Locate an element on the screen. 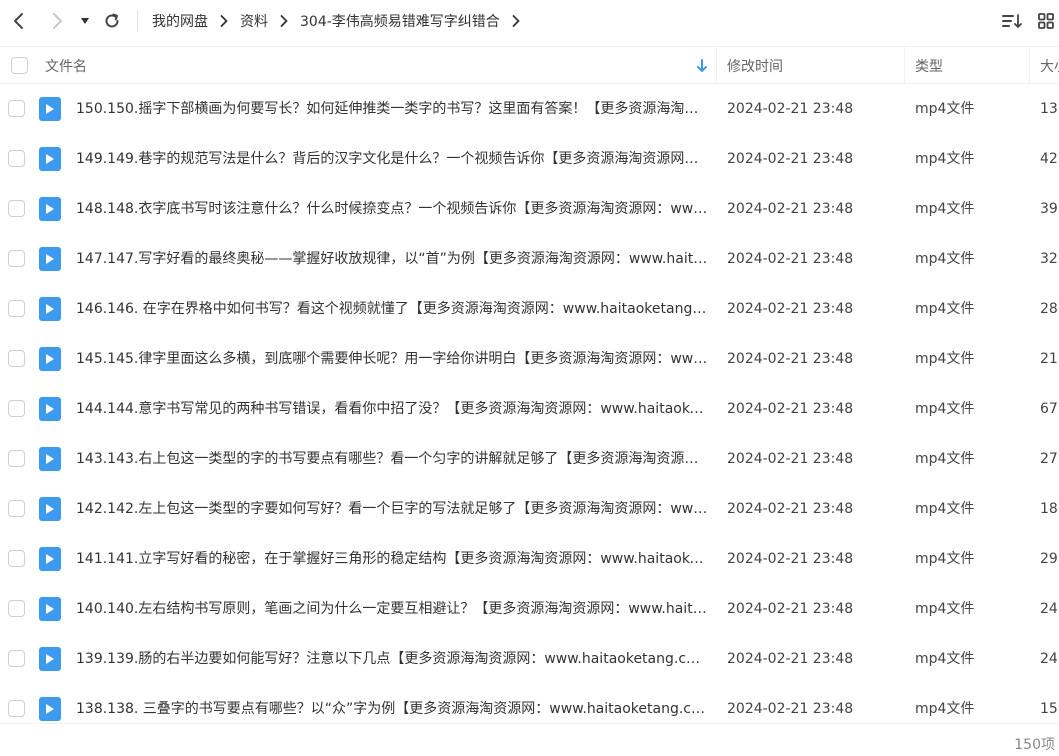 This screenshot has width=1059, height=756. refresh-icon is located at coordinates (112, 20).